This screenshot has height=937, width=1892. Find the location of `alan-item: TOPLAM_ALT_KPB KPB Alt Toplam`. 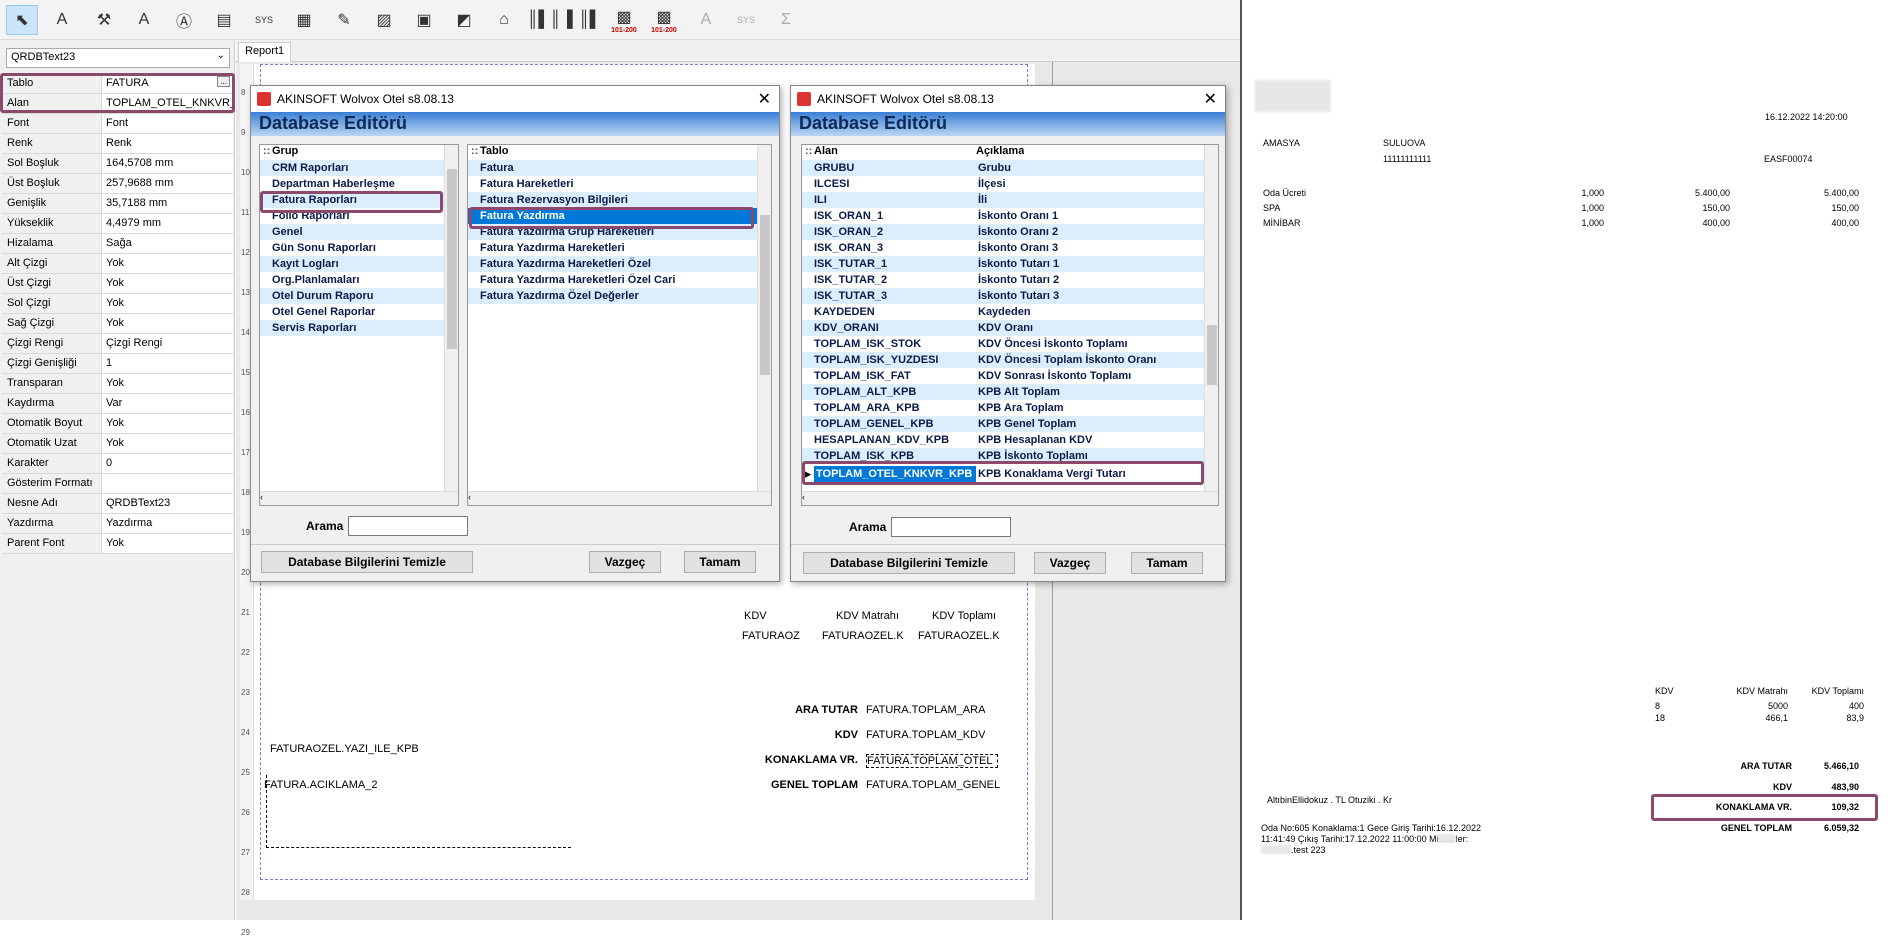

alan-item: TOPLAM_ALT_KPB KPB Alt Toplam is located at coordinates (1010, 392).